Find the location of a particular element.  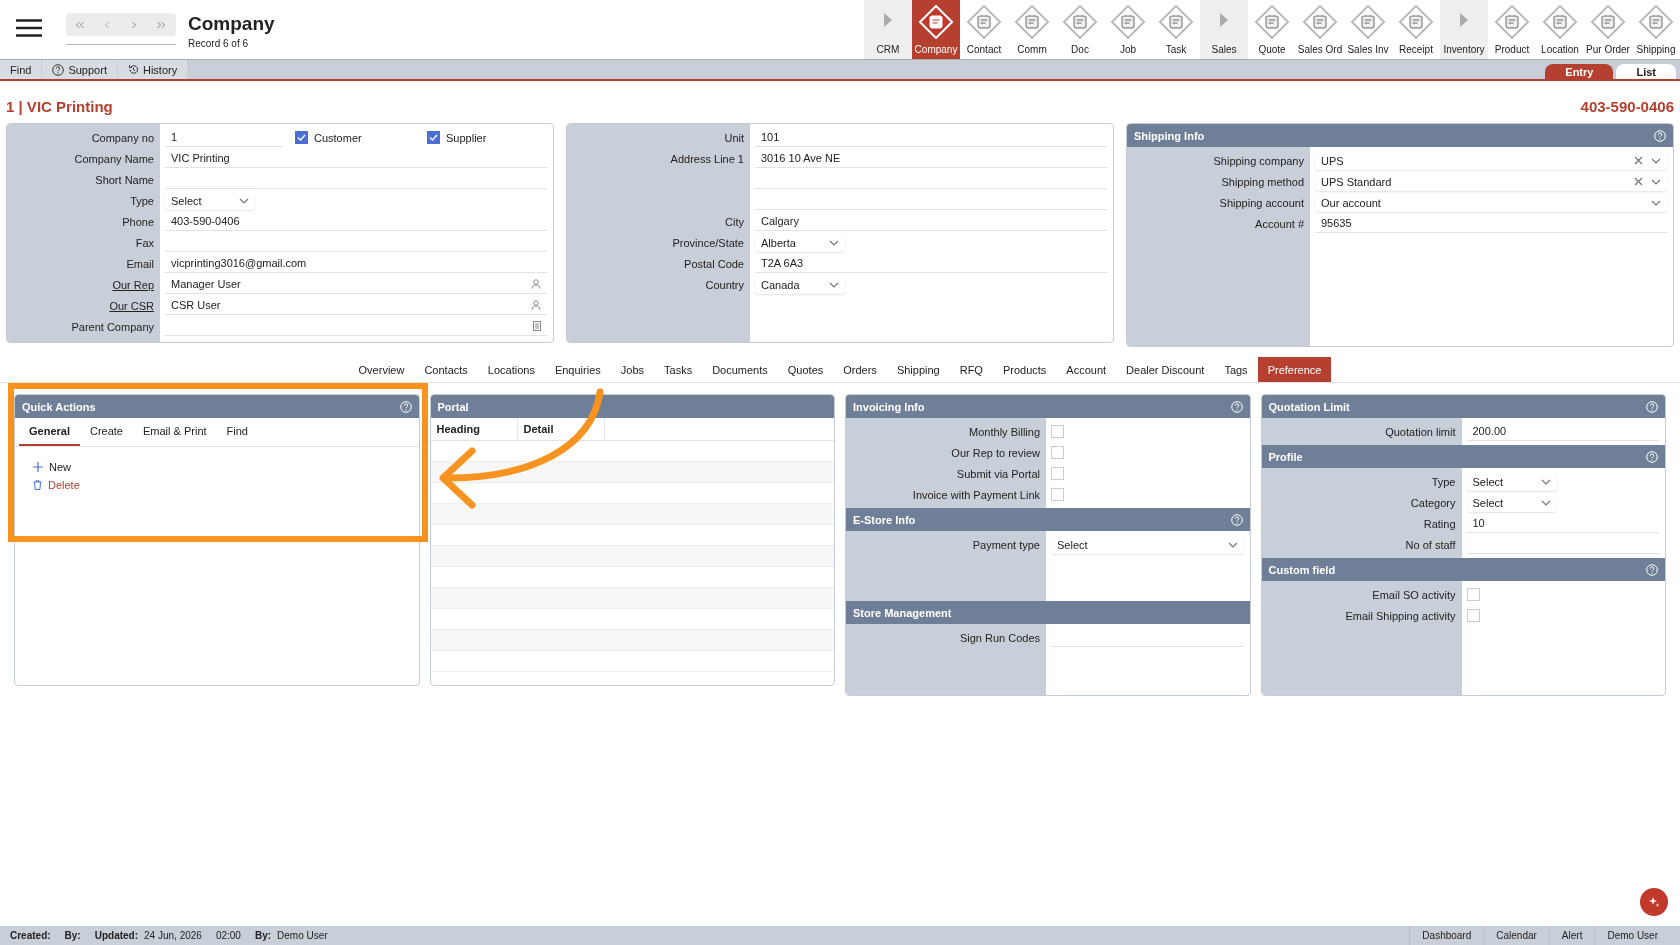

field-label: Address Line 1 is located at coordinates (707, 158).